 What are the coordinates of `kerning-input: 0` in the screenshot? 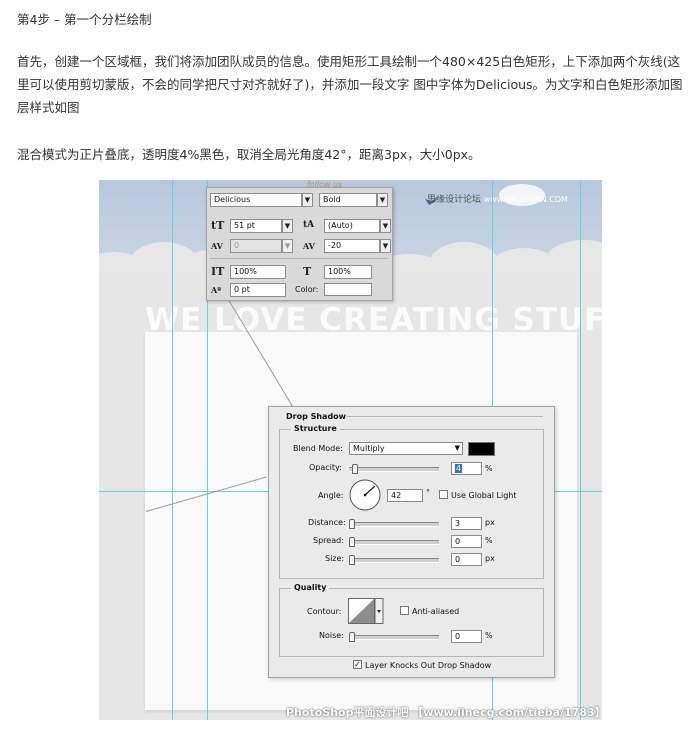 It's located at (256, 246).